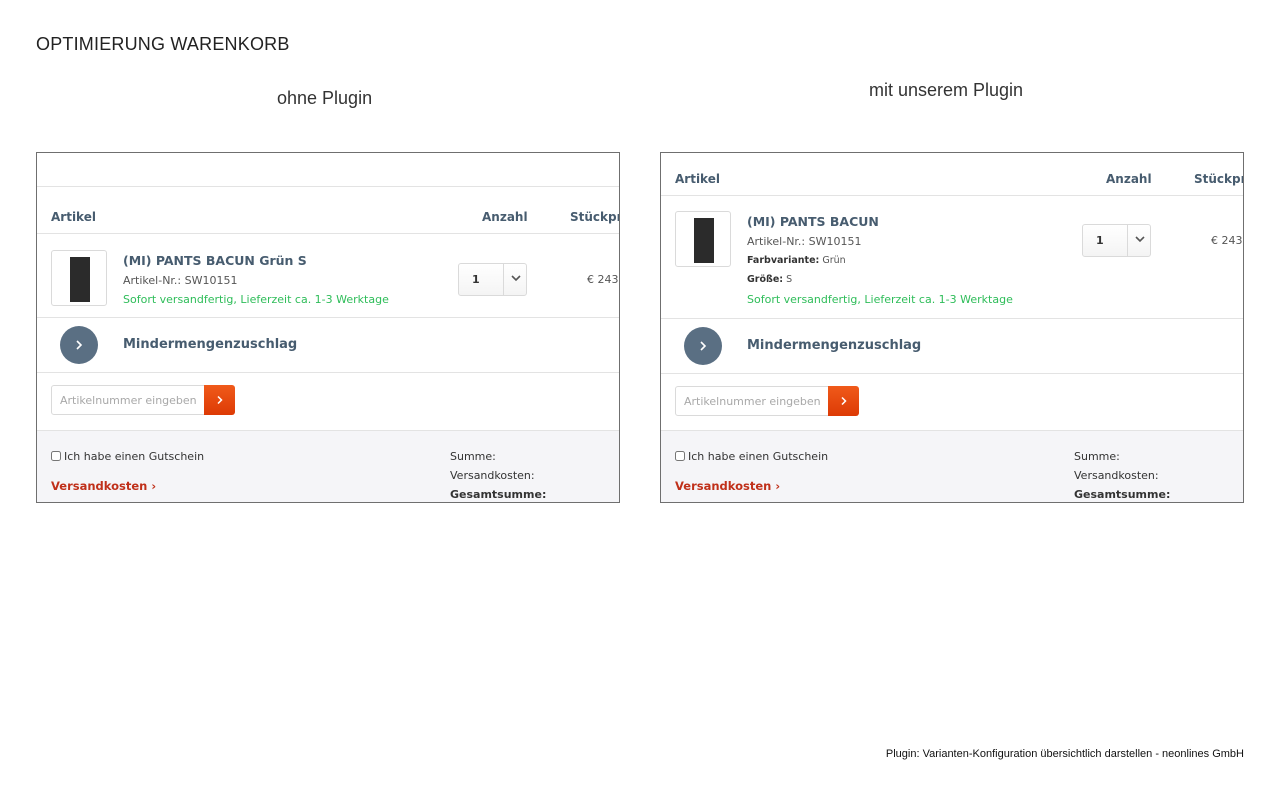  What do you see at coordinates (789, 279) in the screenshot?
I see `variant-size-value: S` at bounding box center [789, 279].